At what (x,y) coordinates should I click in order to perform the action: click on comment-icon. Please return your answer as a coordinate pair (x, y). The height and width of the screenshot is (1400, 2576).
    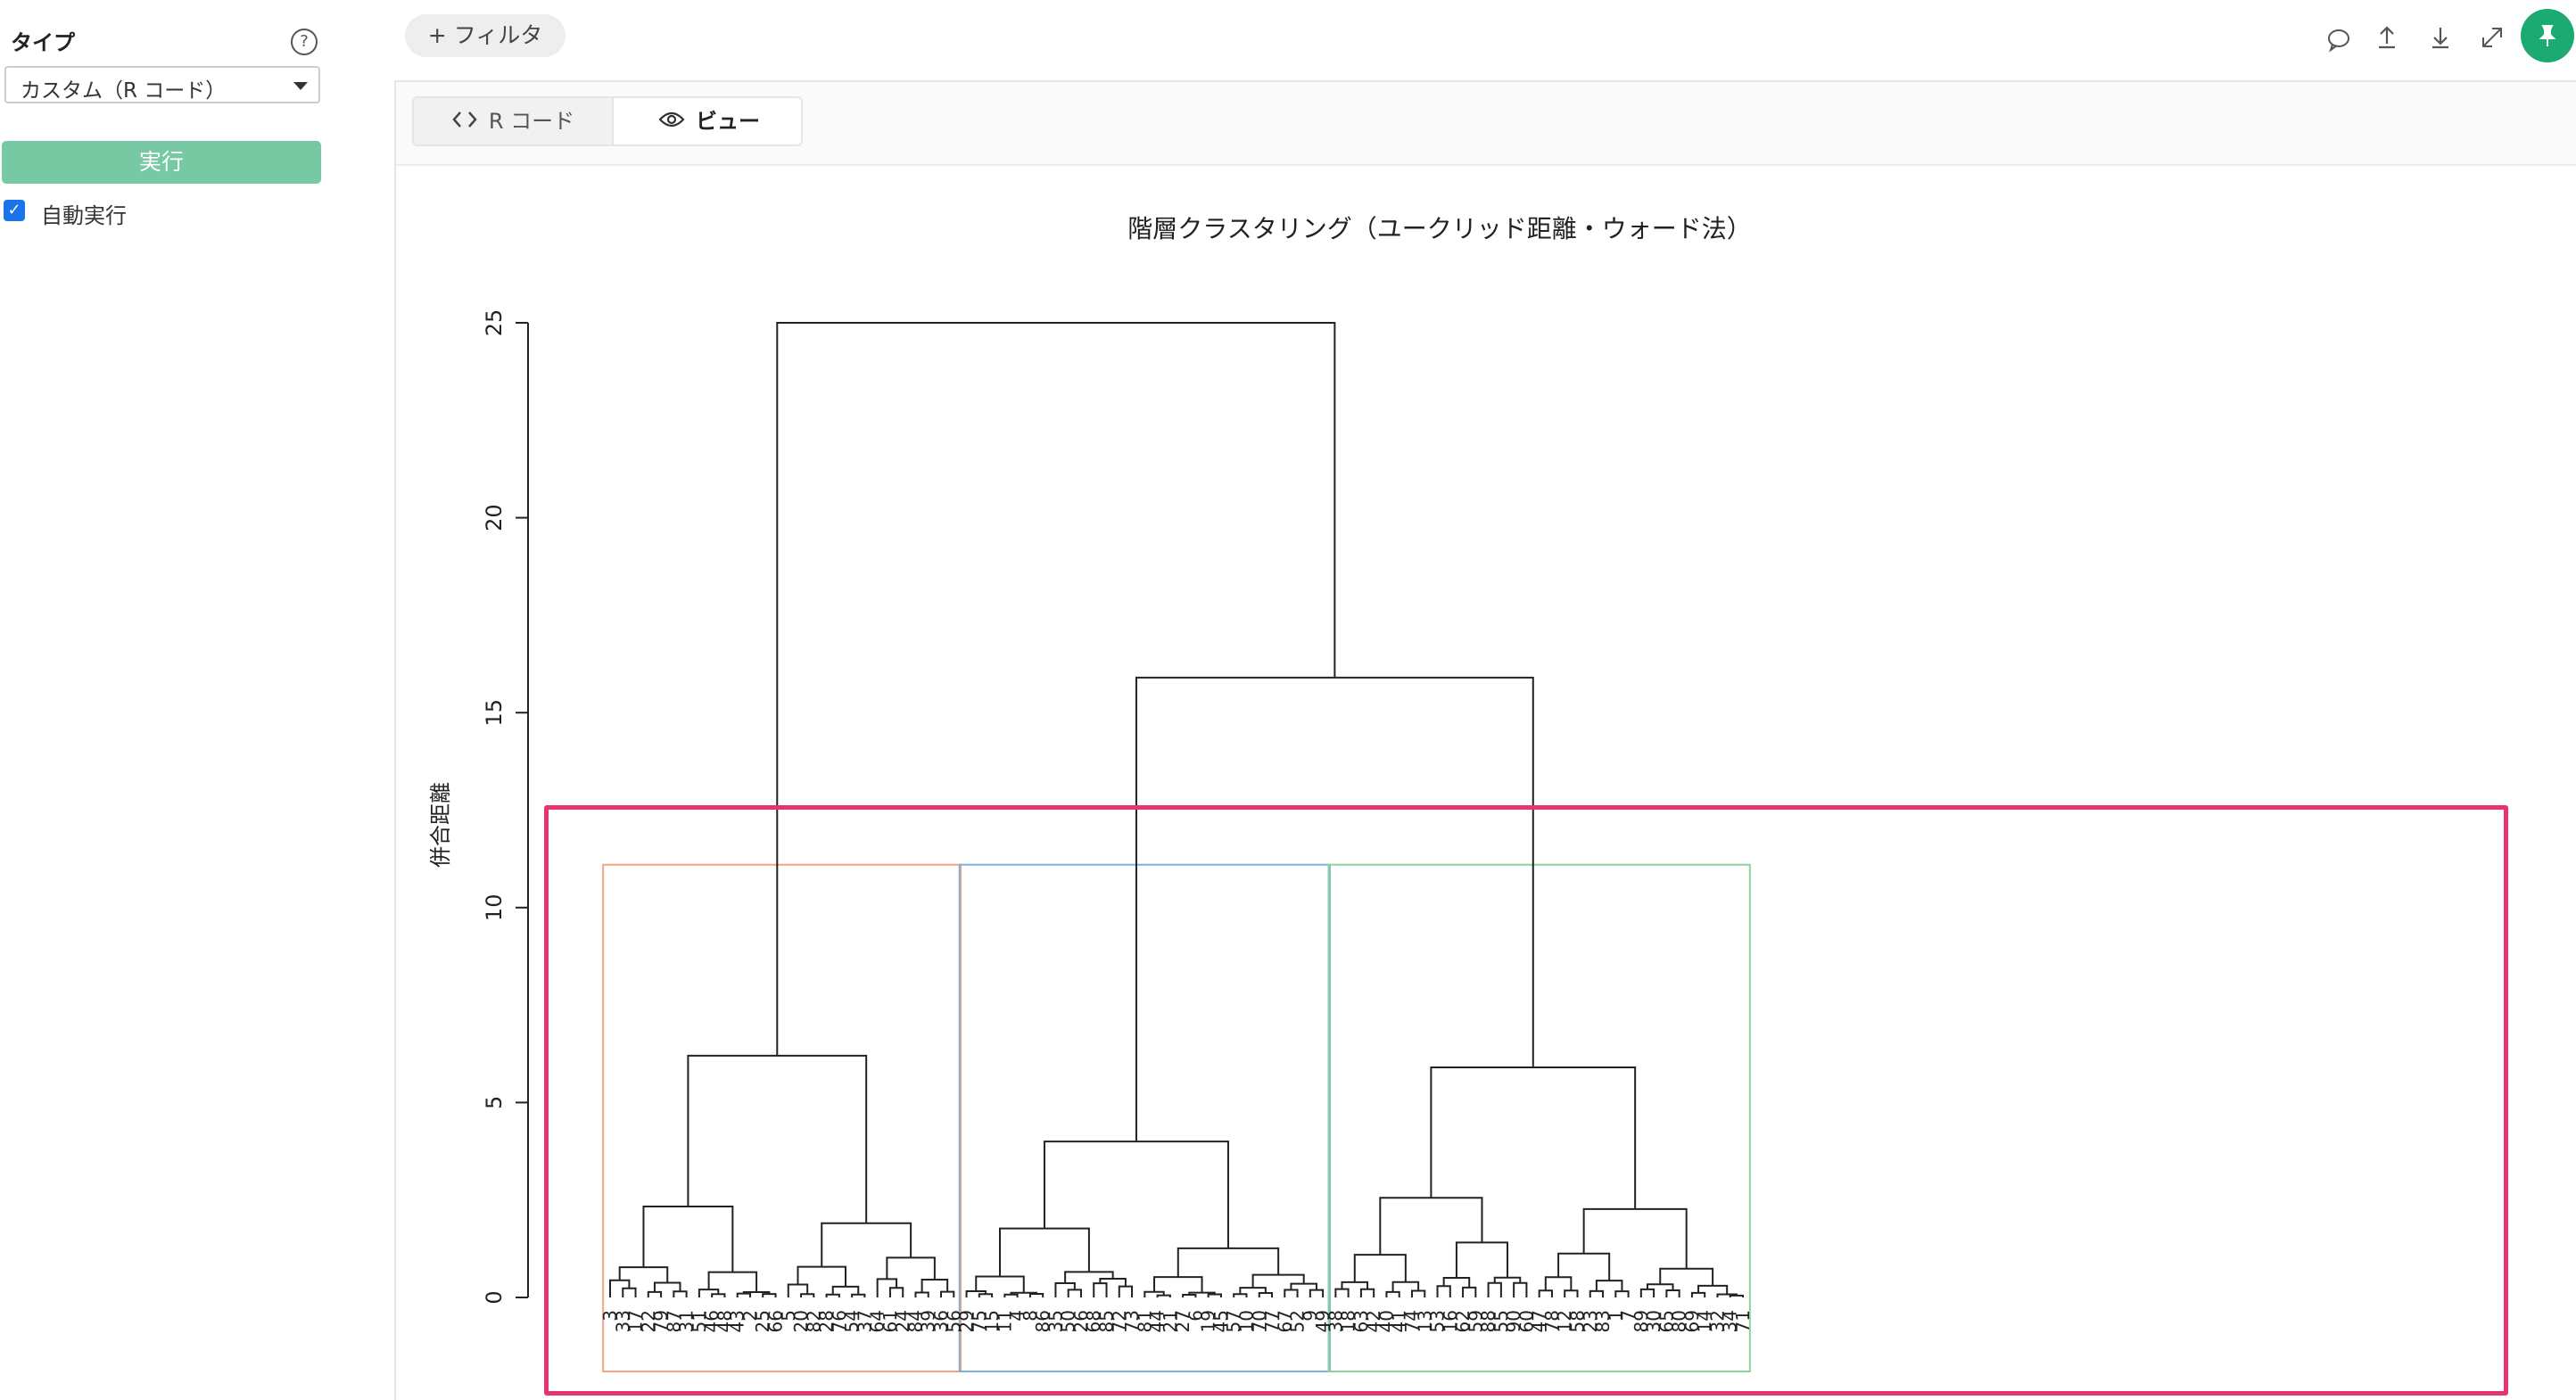
    Looking at the image, I should click on (2339, 39).